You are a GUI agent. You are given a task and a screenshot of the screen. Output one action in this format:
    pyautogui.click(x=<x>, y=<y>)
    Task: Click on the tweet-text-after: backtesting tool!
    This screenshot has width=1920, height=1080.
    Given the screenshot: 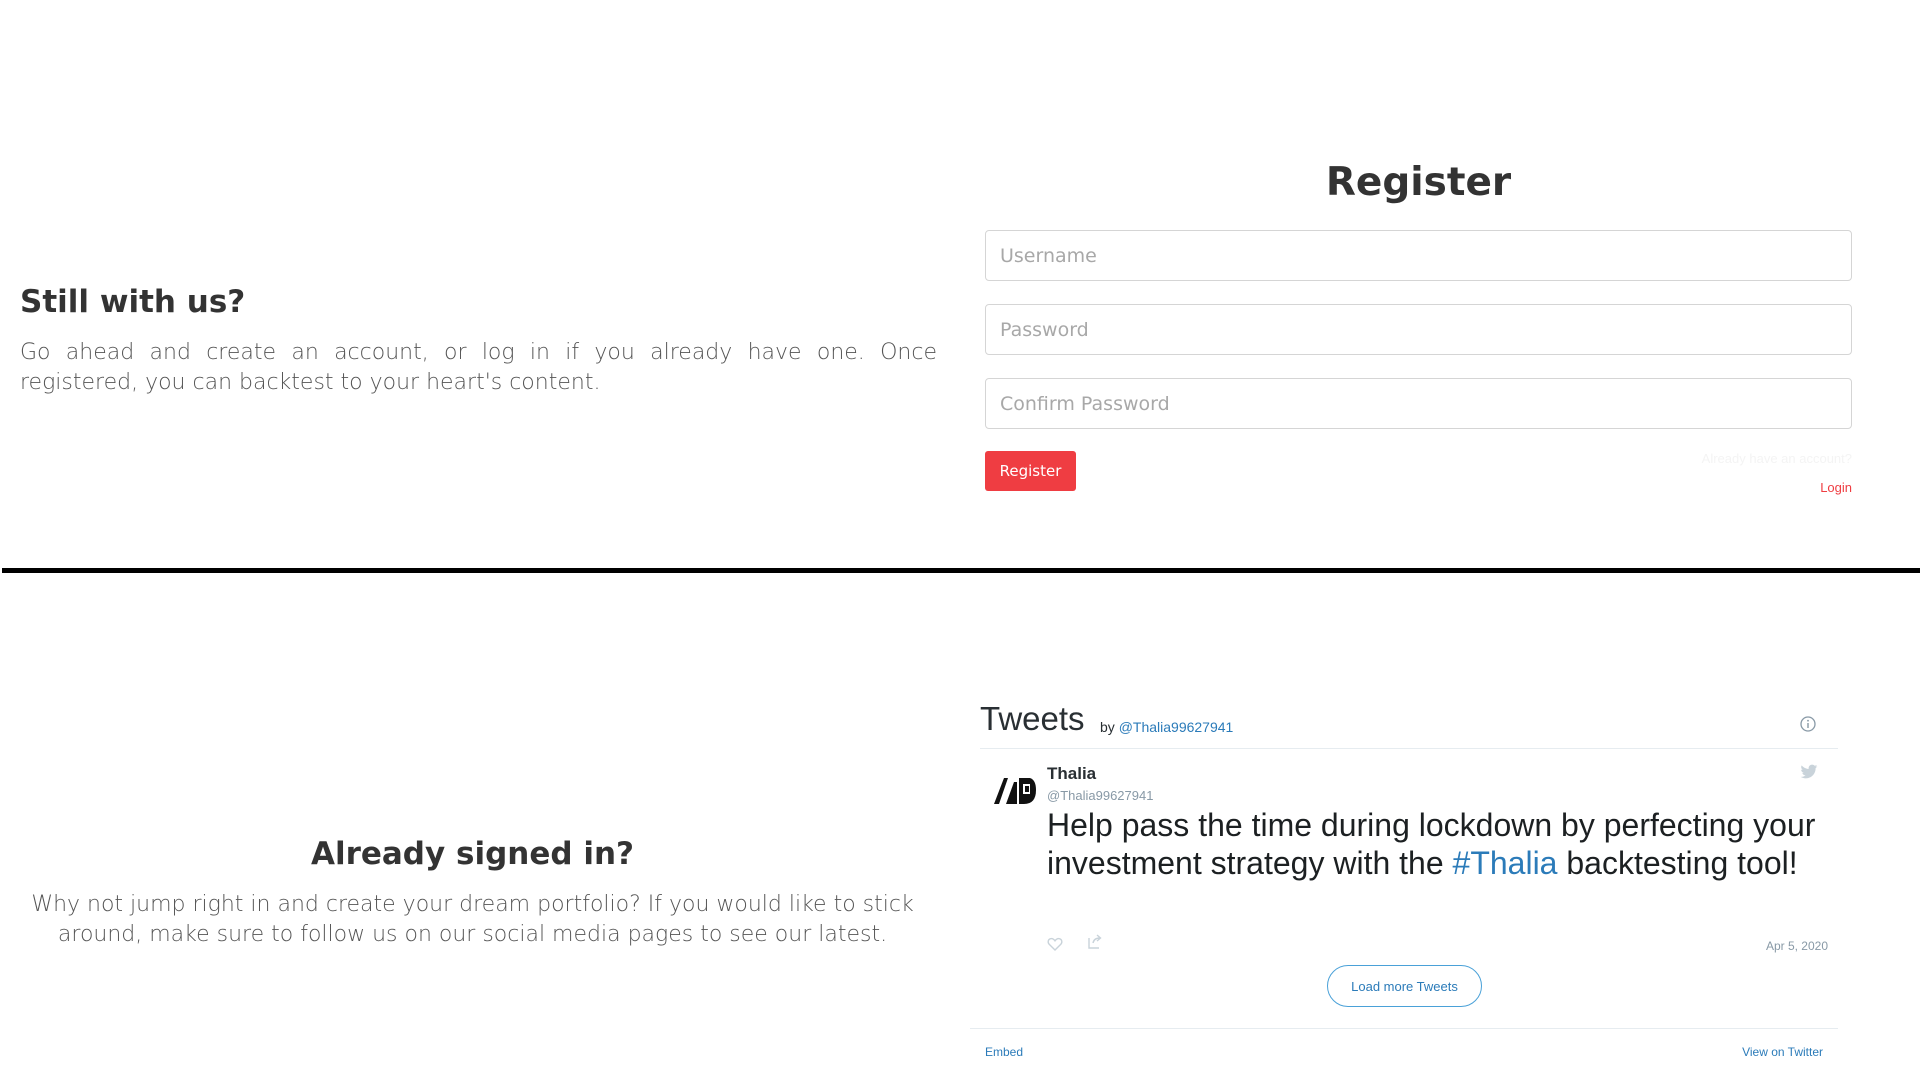 What is the action you would take?
    pyautogui.click(x=1677, y=863)
    